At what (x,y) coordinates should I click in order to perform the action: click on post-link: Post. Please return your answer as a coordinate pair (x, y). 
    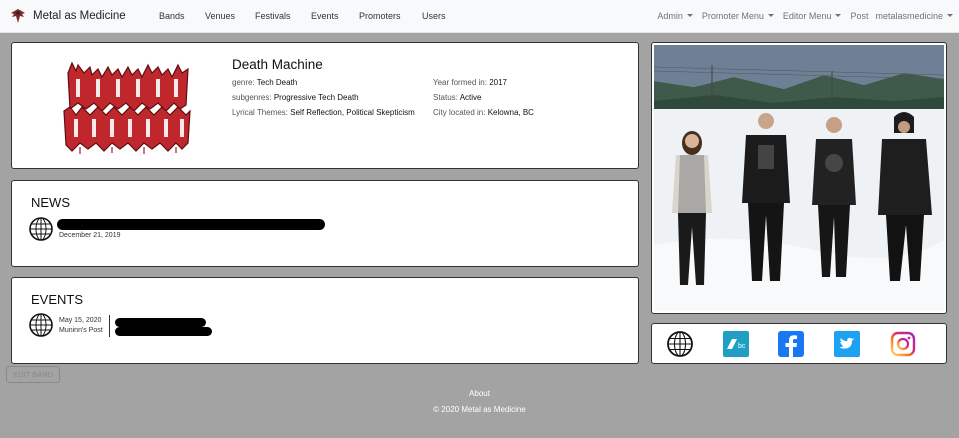
    Looking at the image, I should click on (859, 16).